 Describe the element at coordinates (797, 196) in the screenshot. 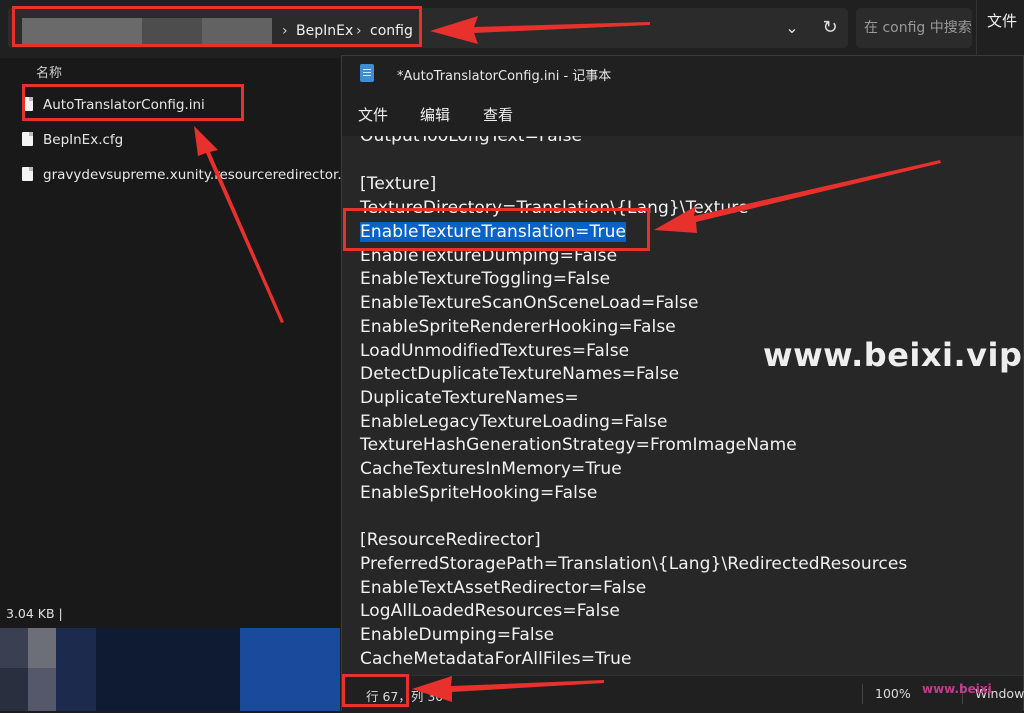

I see `arrow-to-line` at that location.